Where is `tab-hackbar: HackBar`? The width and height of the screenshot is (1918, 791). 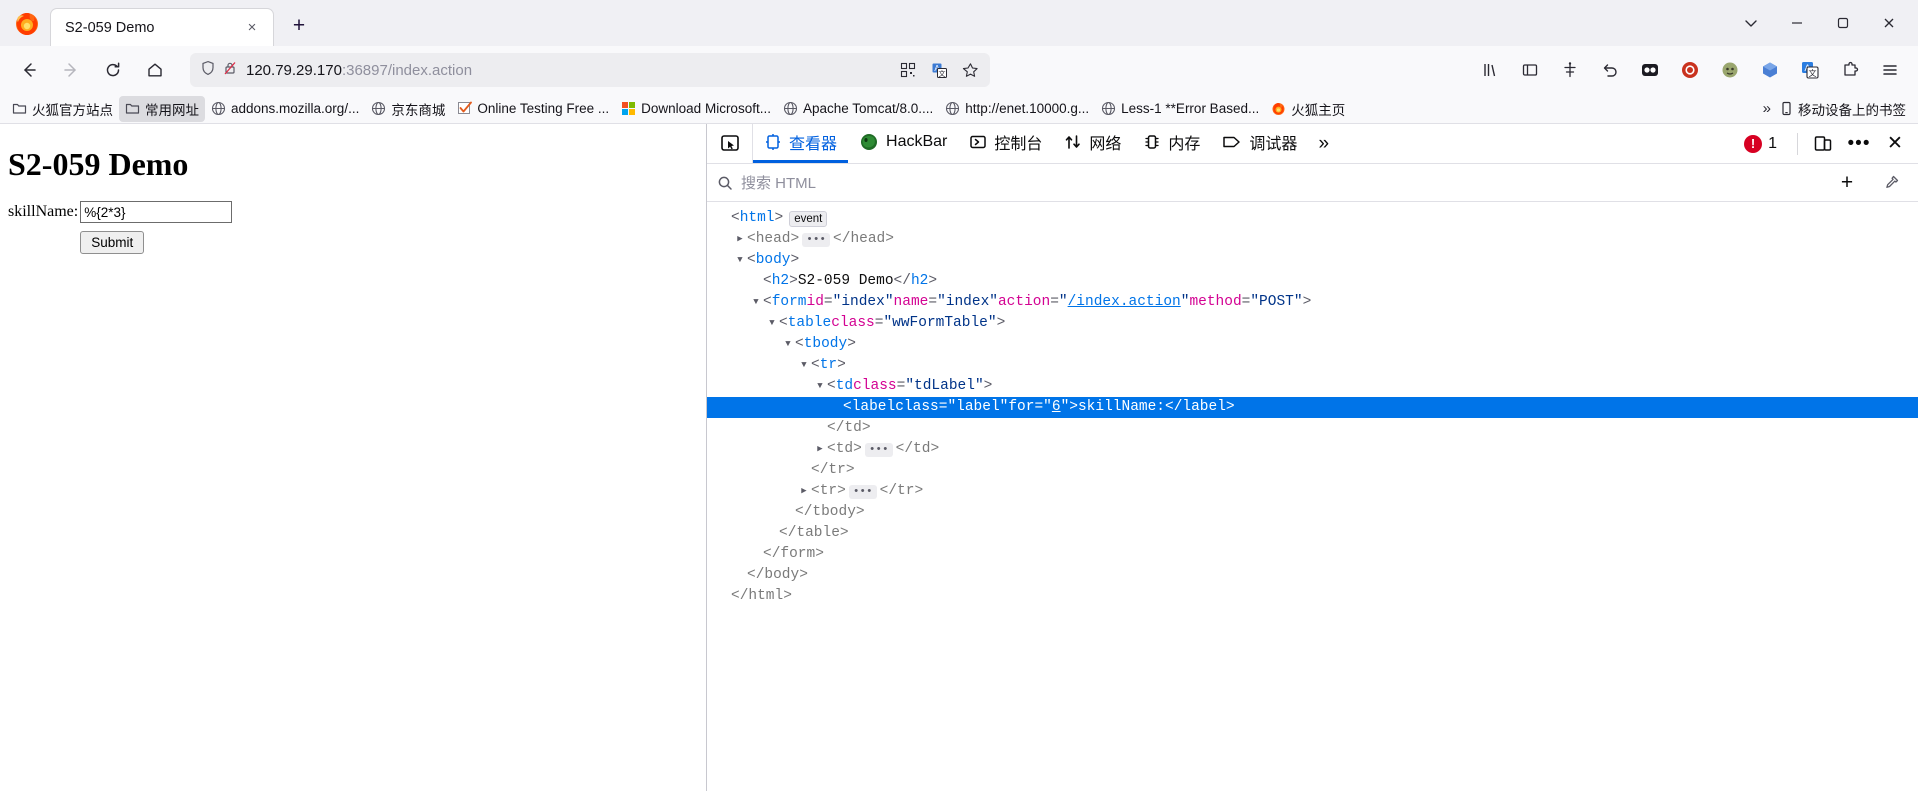
tab-hackbar: HackBar is located at coordinates (903, 143).